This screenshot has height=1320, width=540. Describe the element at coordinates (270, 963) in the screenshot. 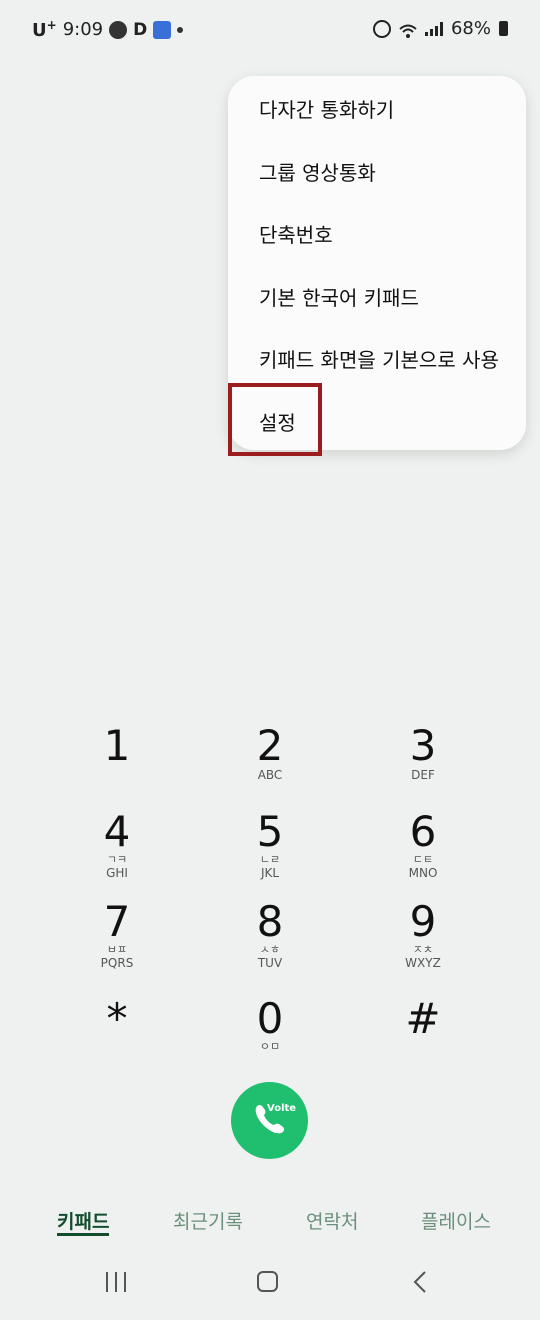

I see `key-letters: TUV` at that location.